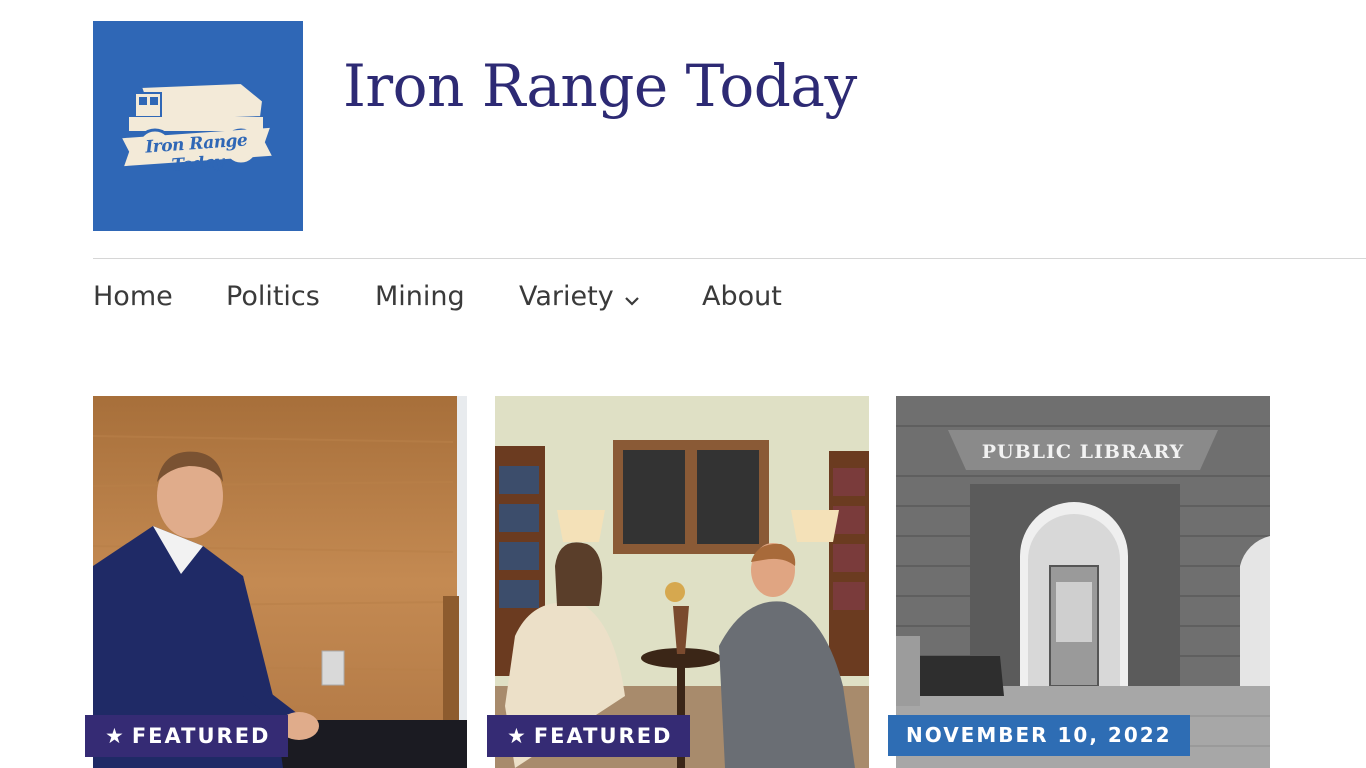 The width and height of the screenshot is (1366, 768). I want to click on nav-variety: Variety, so click(579, 297).